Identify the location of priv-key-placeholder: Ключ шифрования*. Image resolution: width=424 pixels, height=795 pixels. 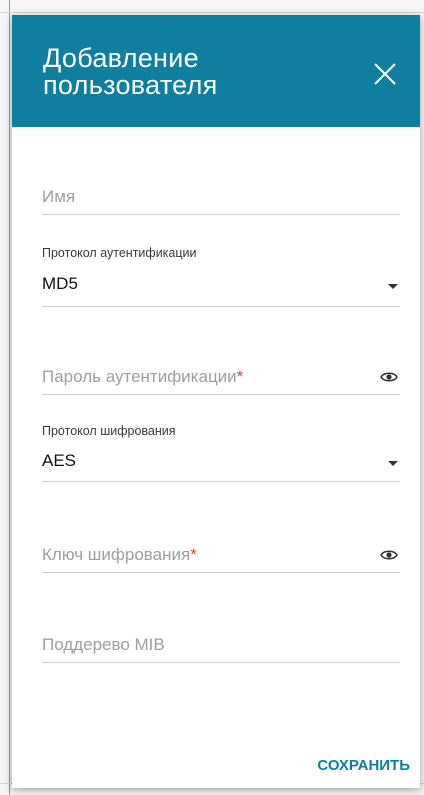
(119, 554).